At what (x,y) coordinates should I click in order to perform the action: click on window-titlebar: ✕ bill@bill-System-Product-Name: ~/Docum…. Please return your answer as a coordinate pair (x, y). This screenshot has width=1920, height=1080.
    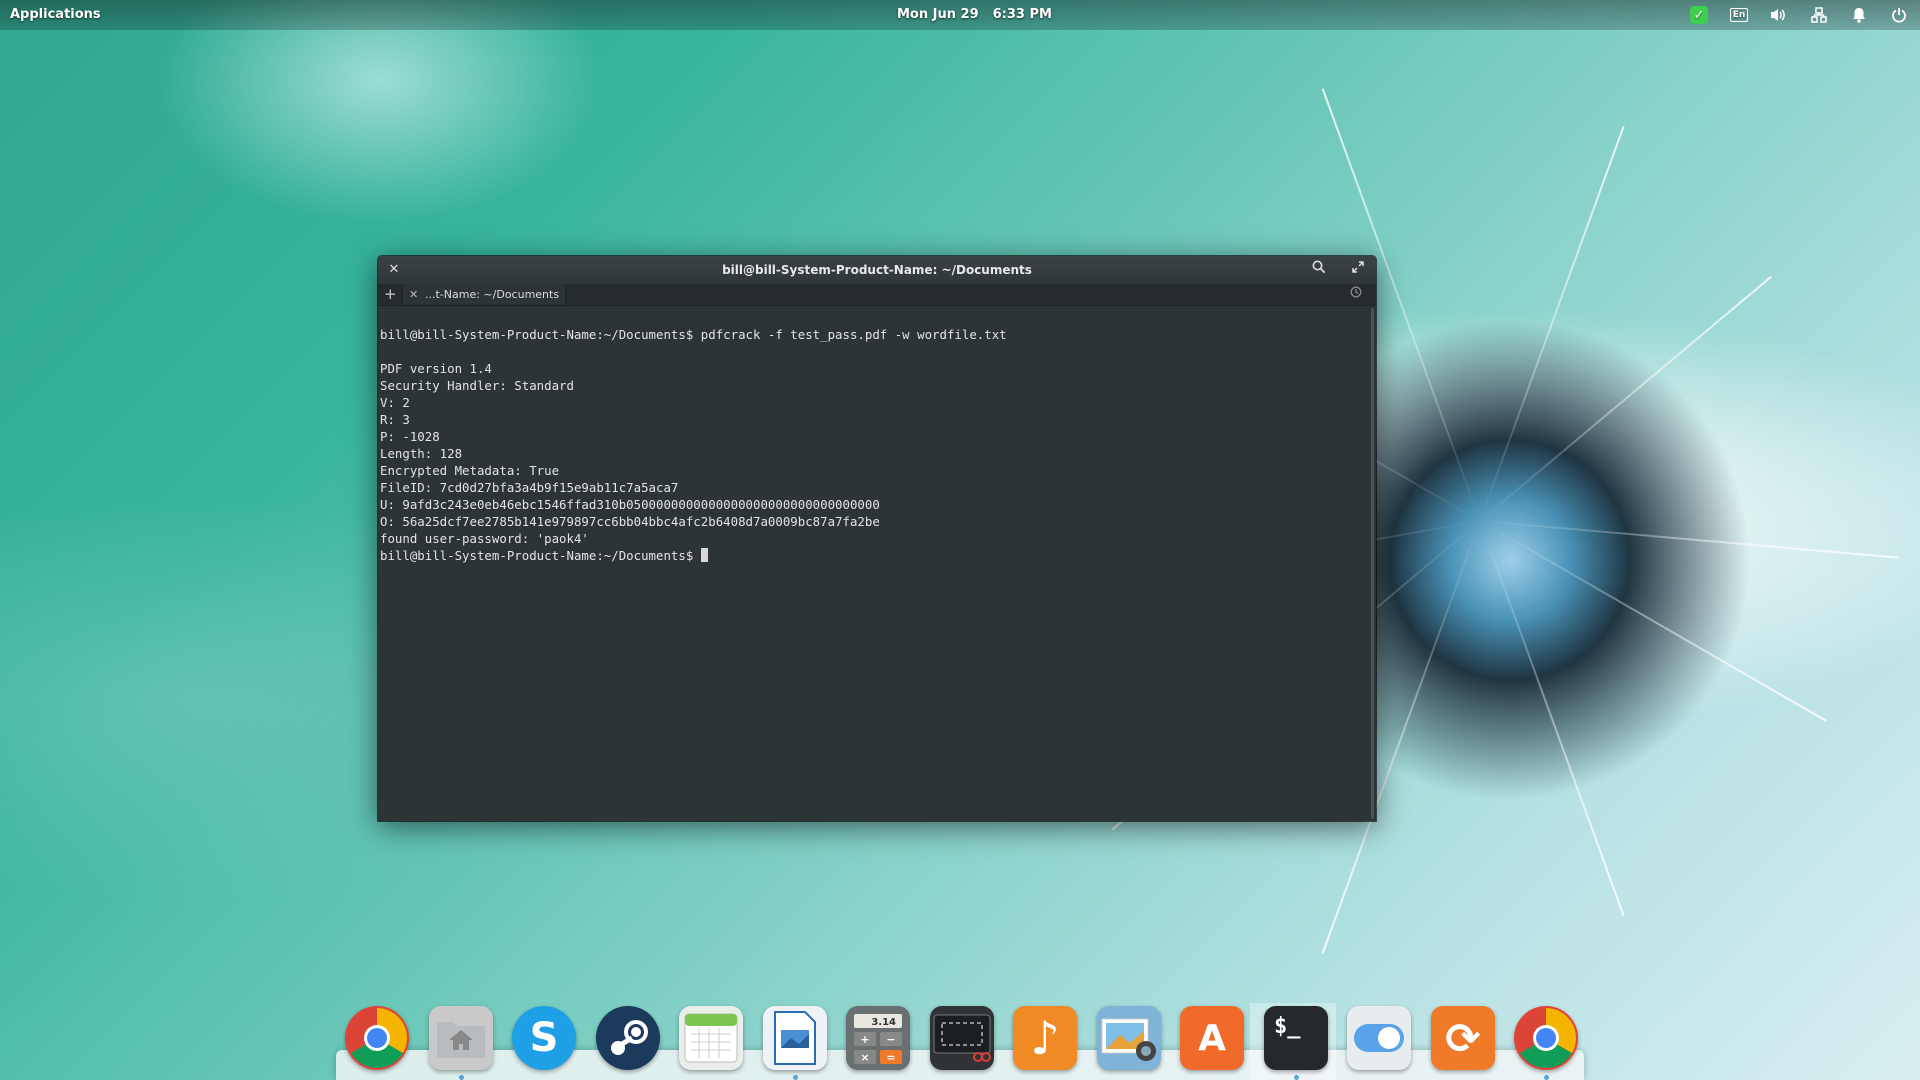
    Looking at the image, I should click on (877, 270).